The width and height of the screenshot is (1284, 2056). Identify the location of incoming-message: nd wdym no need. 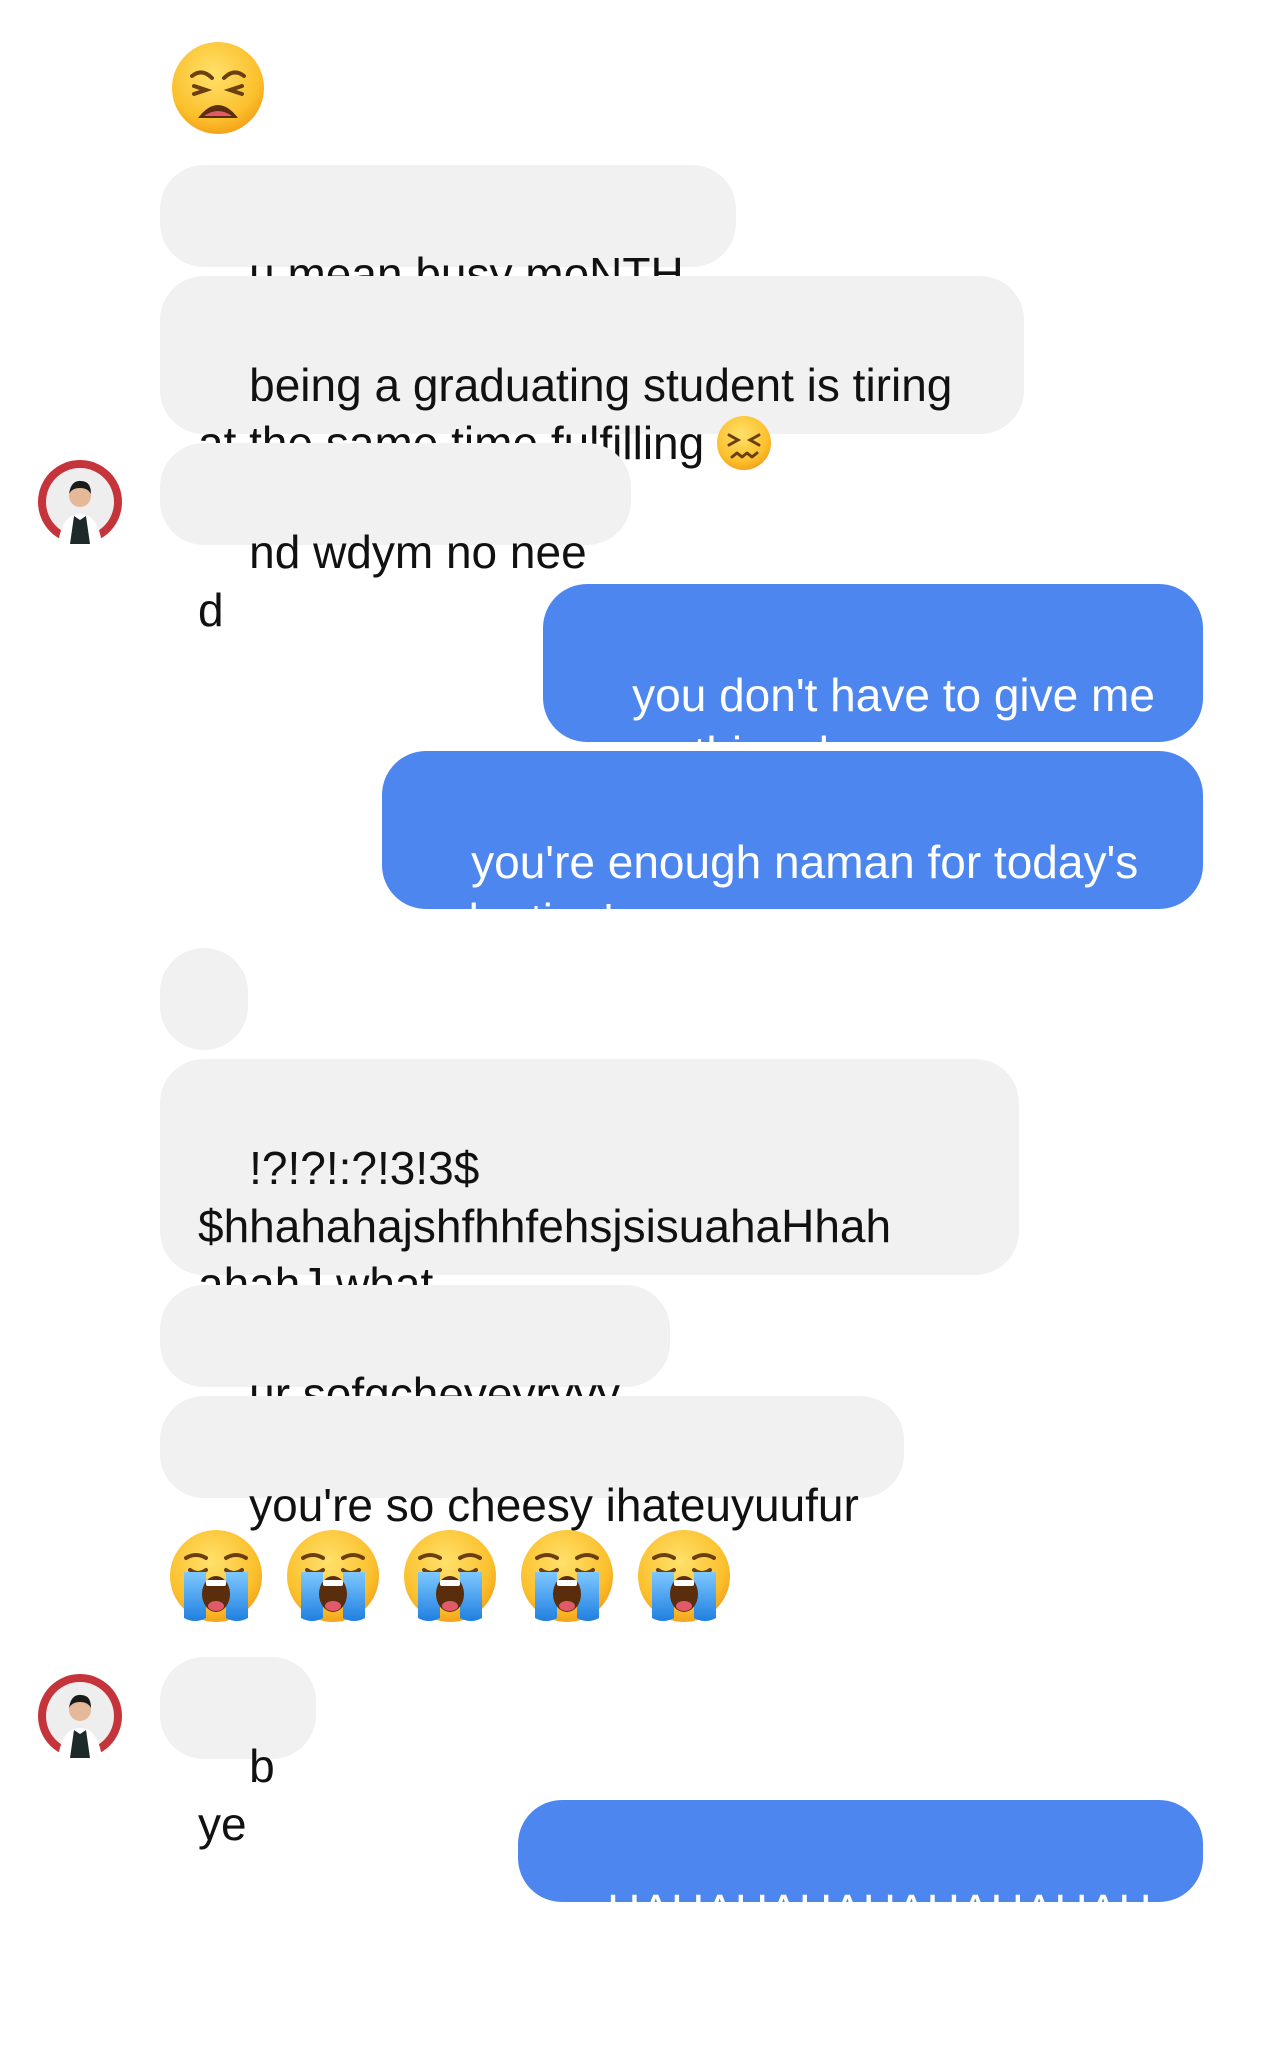
(395, 539).